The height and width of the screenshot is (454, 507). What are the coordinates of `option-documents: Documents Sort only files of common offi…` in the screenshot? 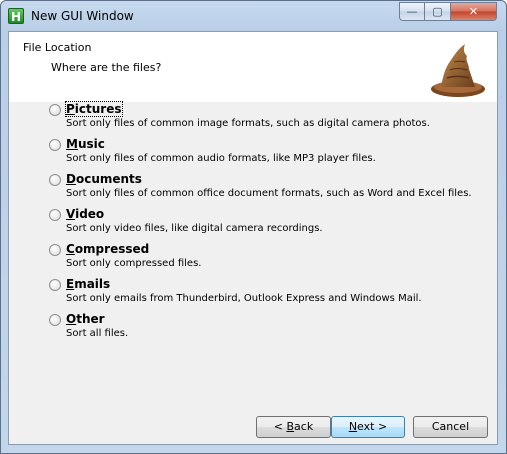 It's located at (260, 189).